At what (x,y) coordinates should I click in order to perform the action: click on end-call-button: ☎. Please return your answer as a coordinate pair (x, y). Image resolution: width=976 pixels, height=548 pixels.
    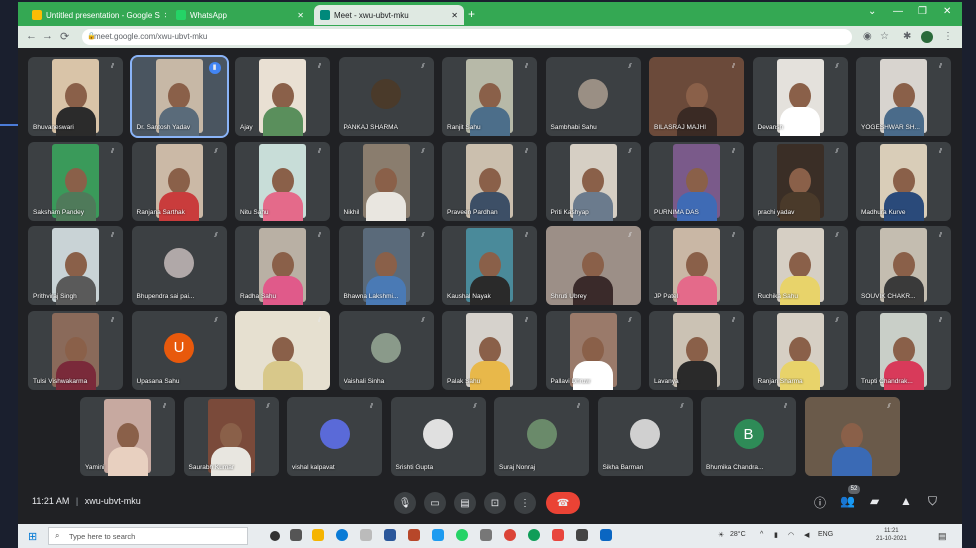
    Looking at the image, I should click on (563, 503).